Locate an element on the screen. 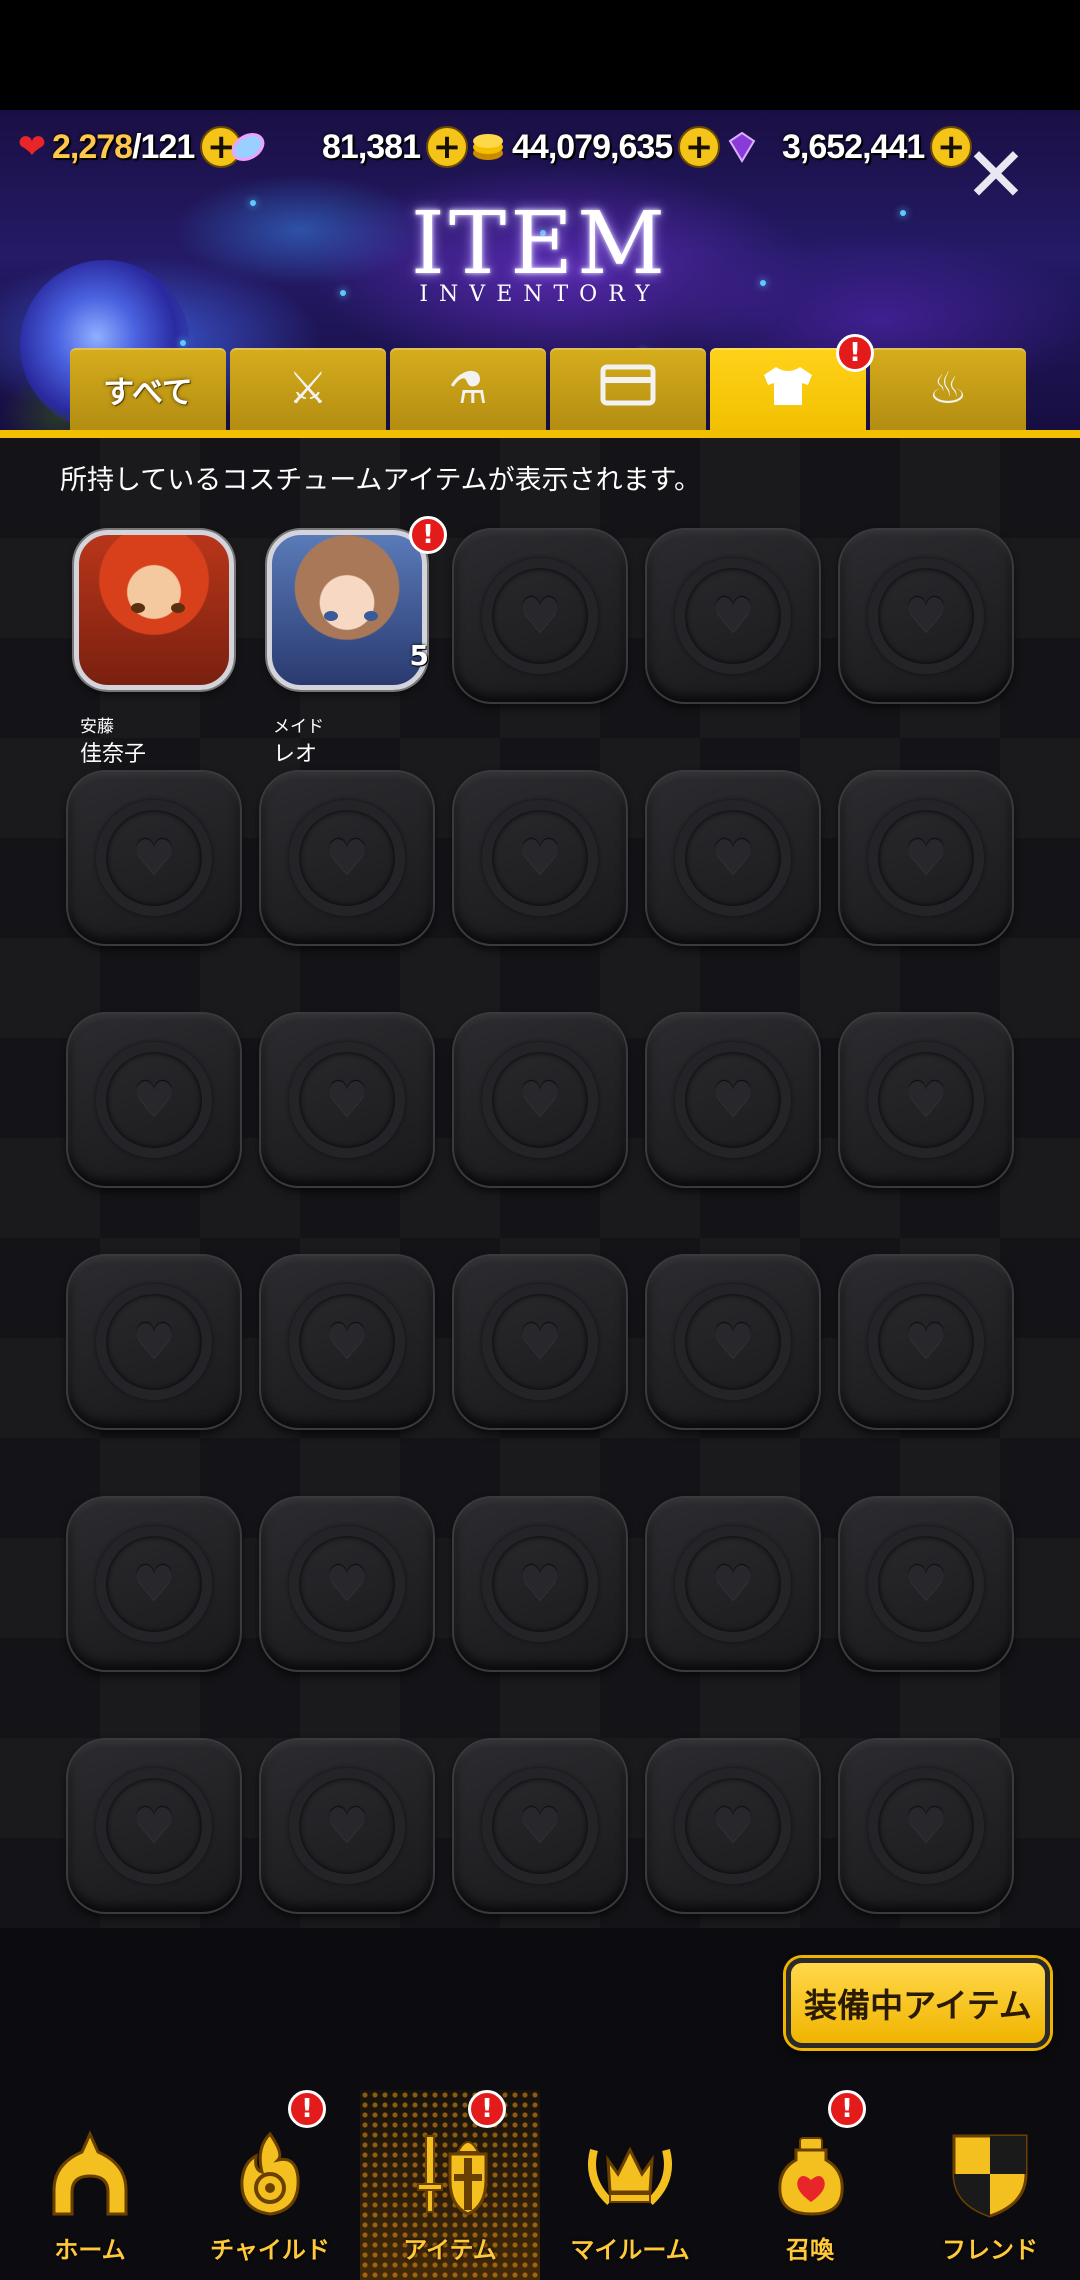 This screenshot has width=1080, height=2280. tab-hot-spring: ♨ is located at coordinates (948, 389).